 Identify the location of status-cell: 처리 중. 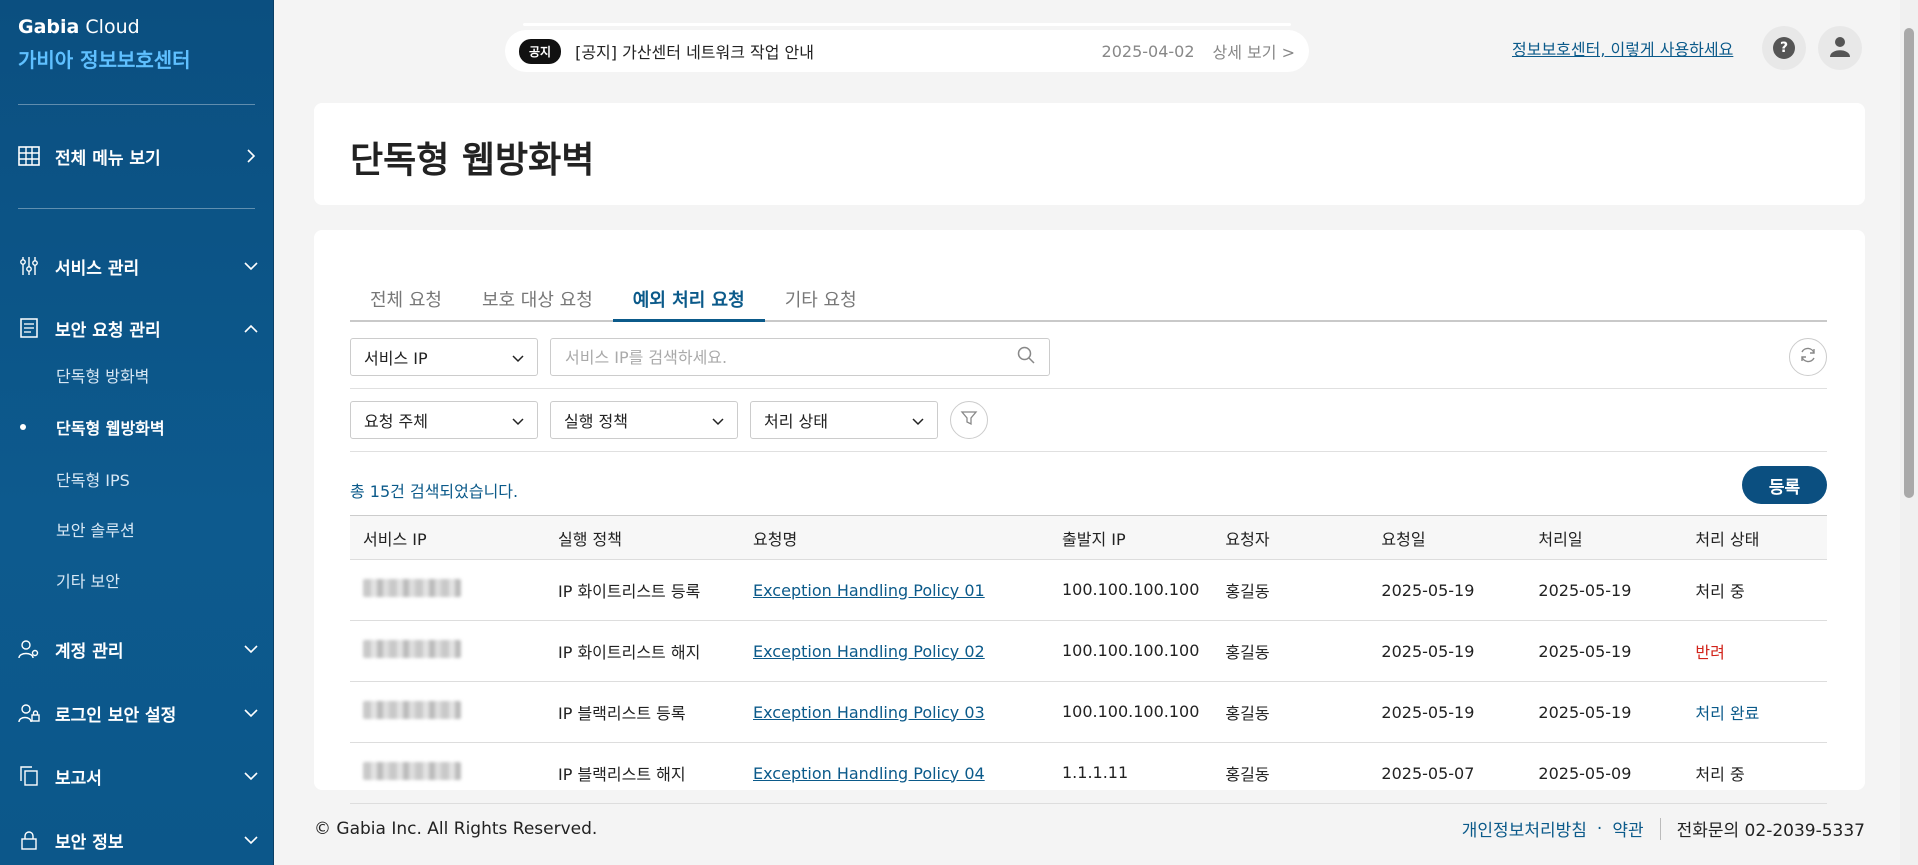
(1754, 590).